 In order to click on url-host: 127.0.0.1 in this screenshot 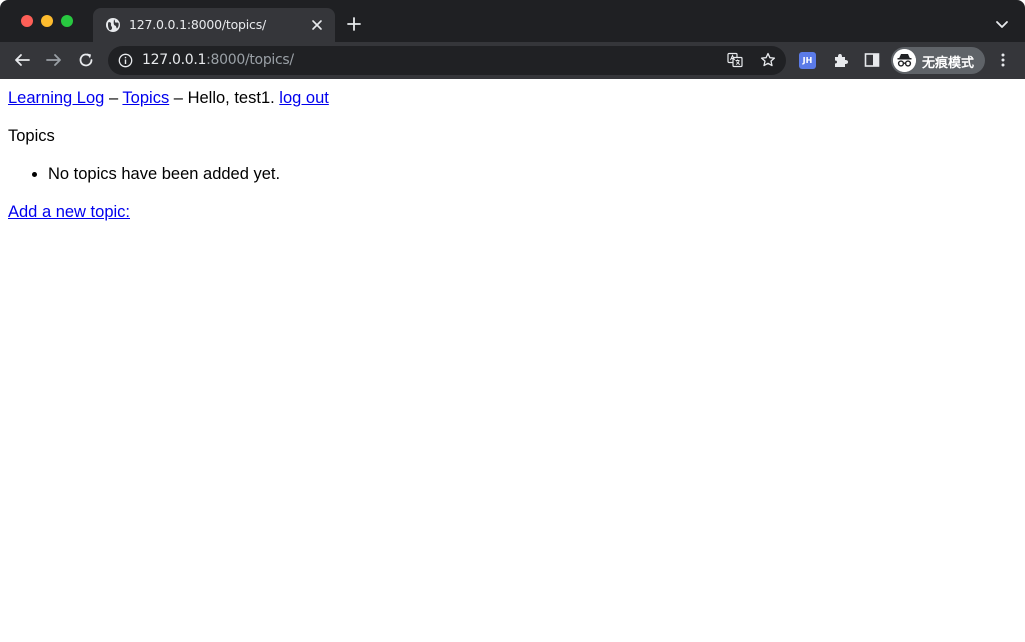, I will do `click(174, 60)`.